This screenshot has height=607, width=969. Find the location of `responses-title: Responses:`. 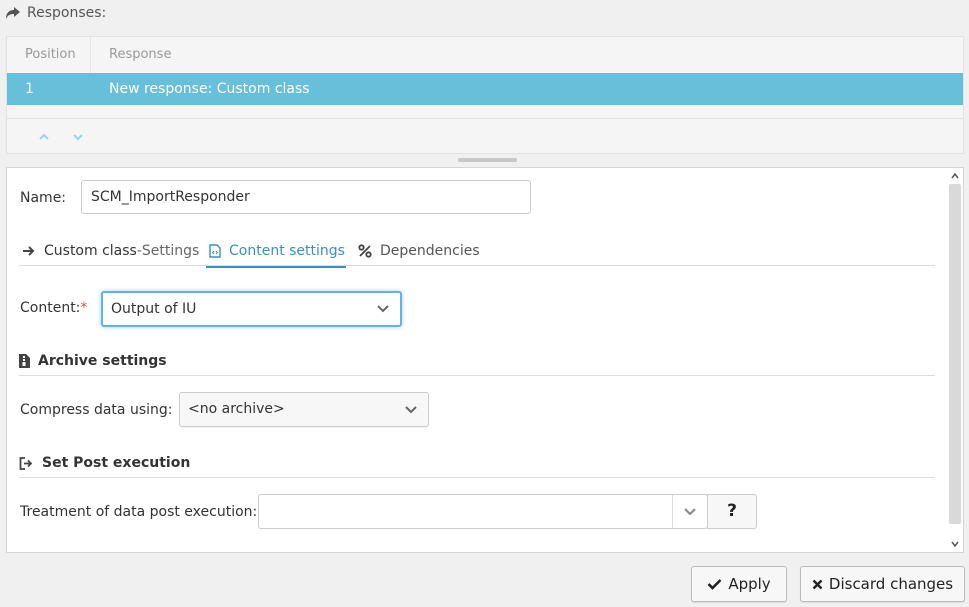

responses-title: Responses: is located at coordinates (67, 13).